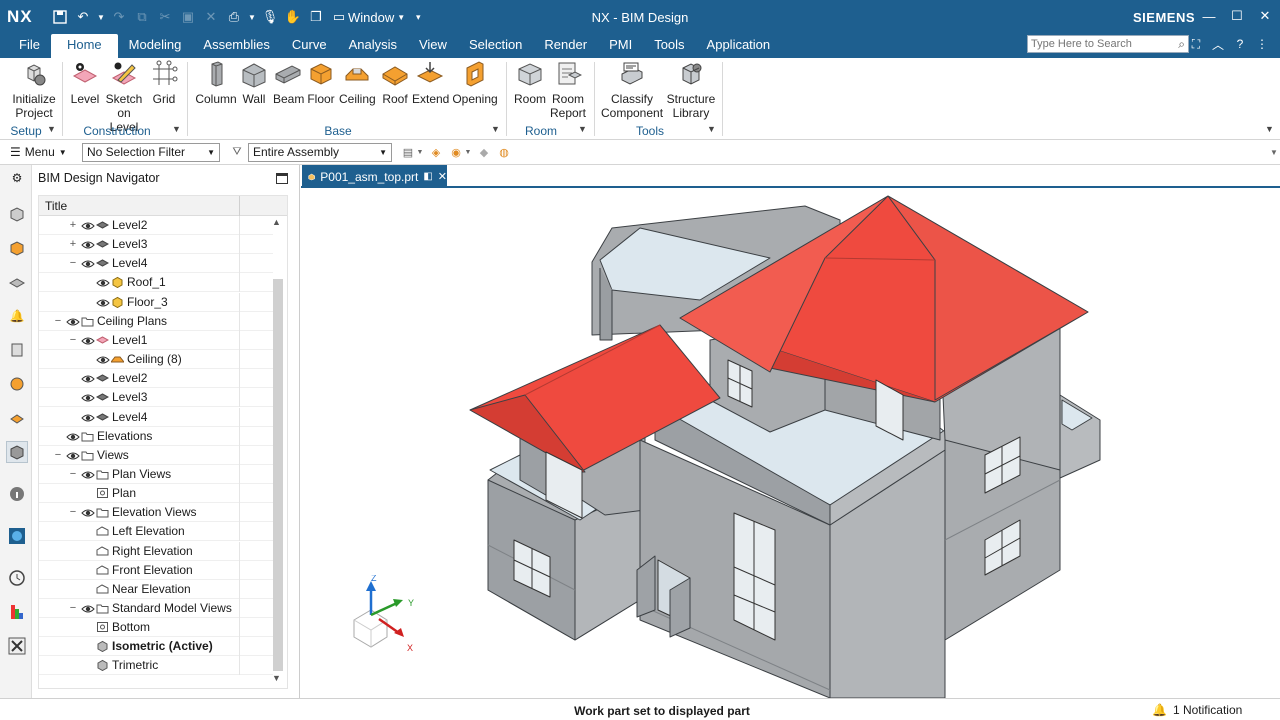 The height and width of the screenshot is (720, 1280). Describe the element at coordinates (17, 612) in the screenshot. I see `color-palette-icon` at that location.